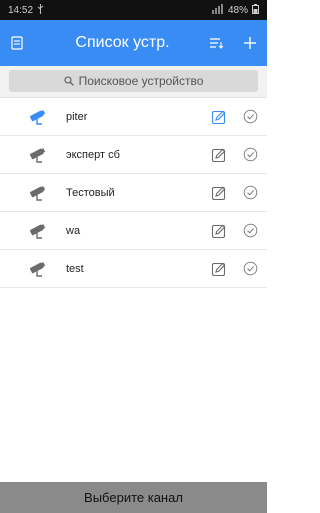 Image resolution: width=320 pixels, height=513 pixels. Describe the element at coordinates (133, 269) in the screenshot. I see `device-row: test` at that location.